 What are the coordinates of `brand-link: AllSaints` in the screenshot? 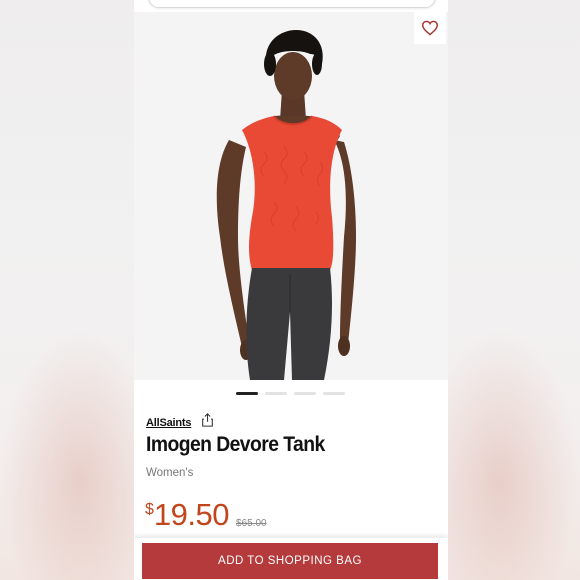 It's located at (168, 423).